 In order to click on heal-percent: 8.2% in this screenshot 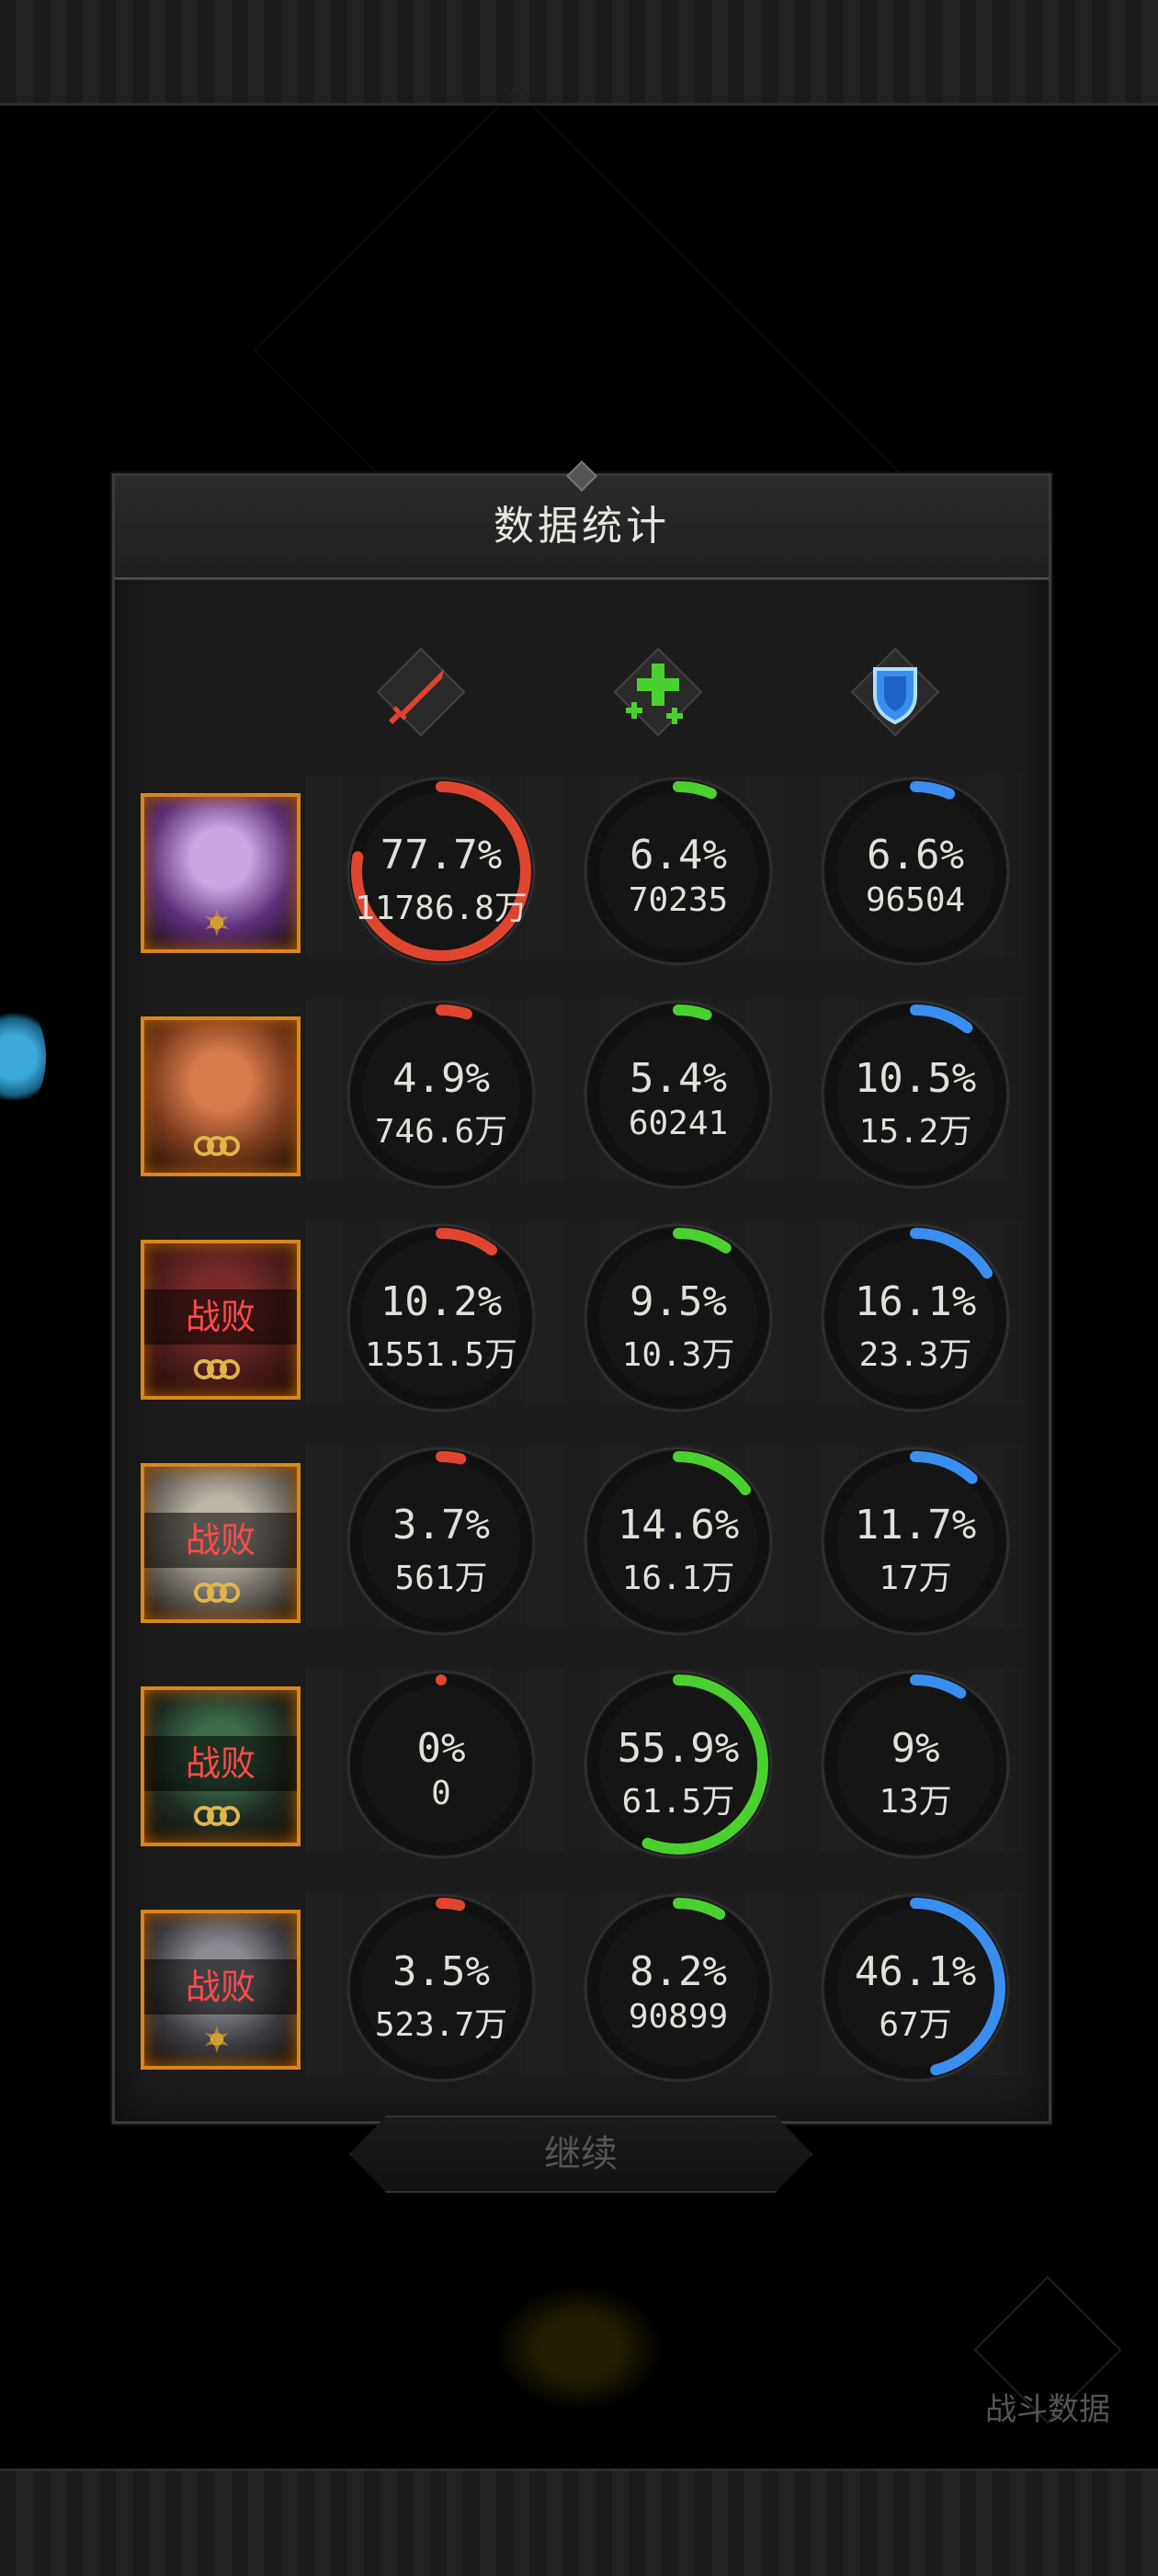, I will do `click(678, 1971)`.